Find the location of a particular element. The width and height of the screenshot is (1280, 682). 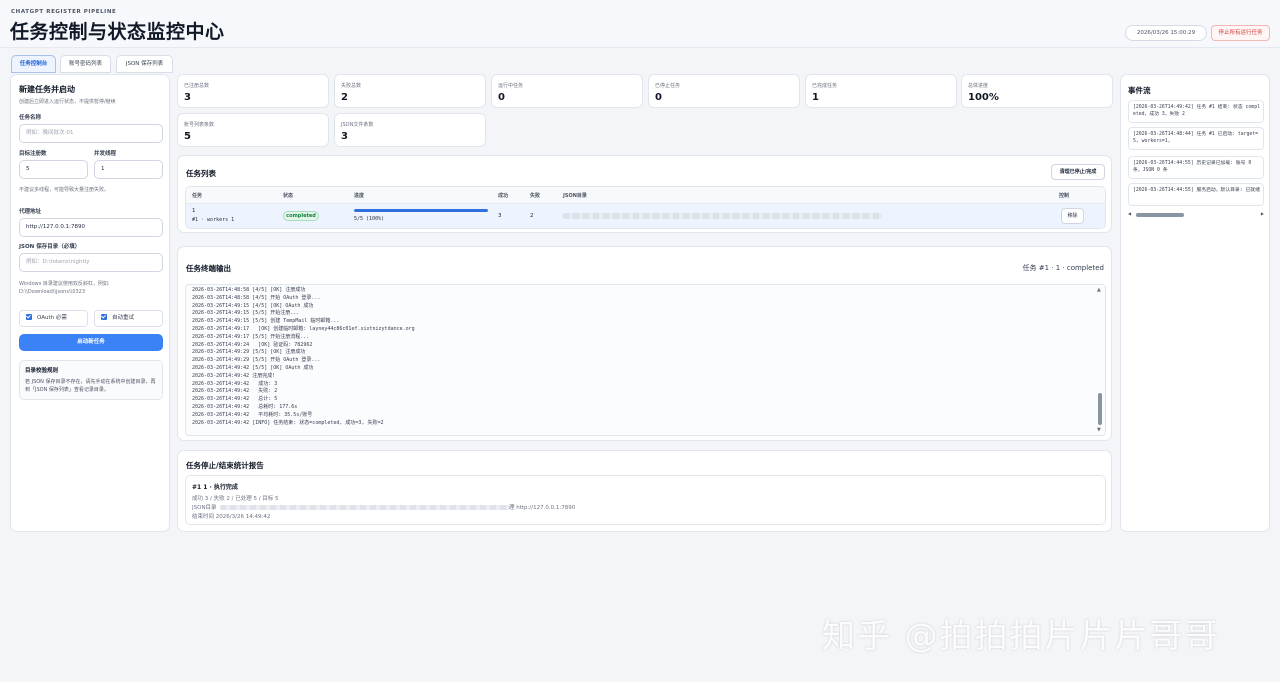

windows-note-2: D:\\Download\\jsons\\0323 is located at coordinates (52, 292).